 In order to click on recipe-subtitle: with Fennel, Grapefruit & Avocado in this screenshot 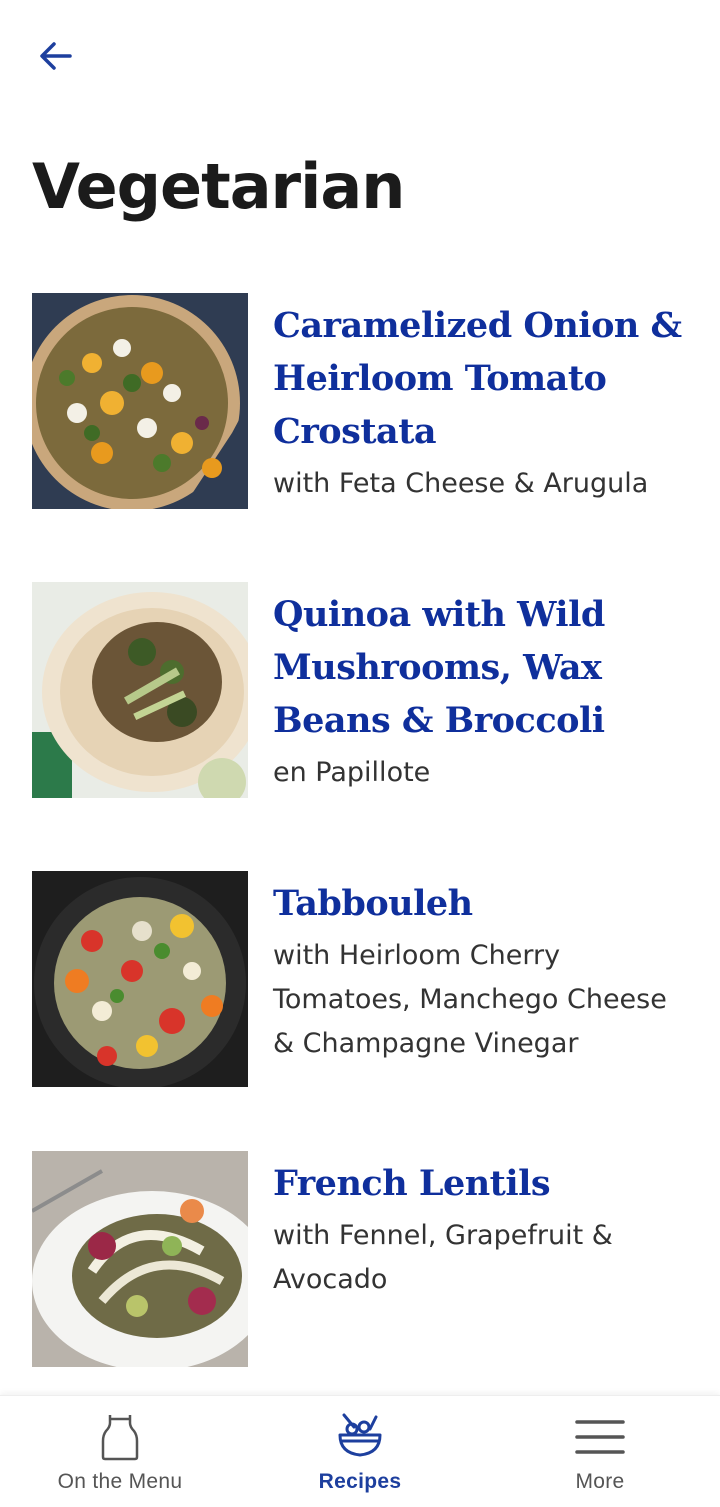, I will do `click(443, 1257)`.